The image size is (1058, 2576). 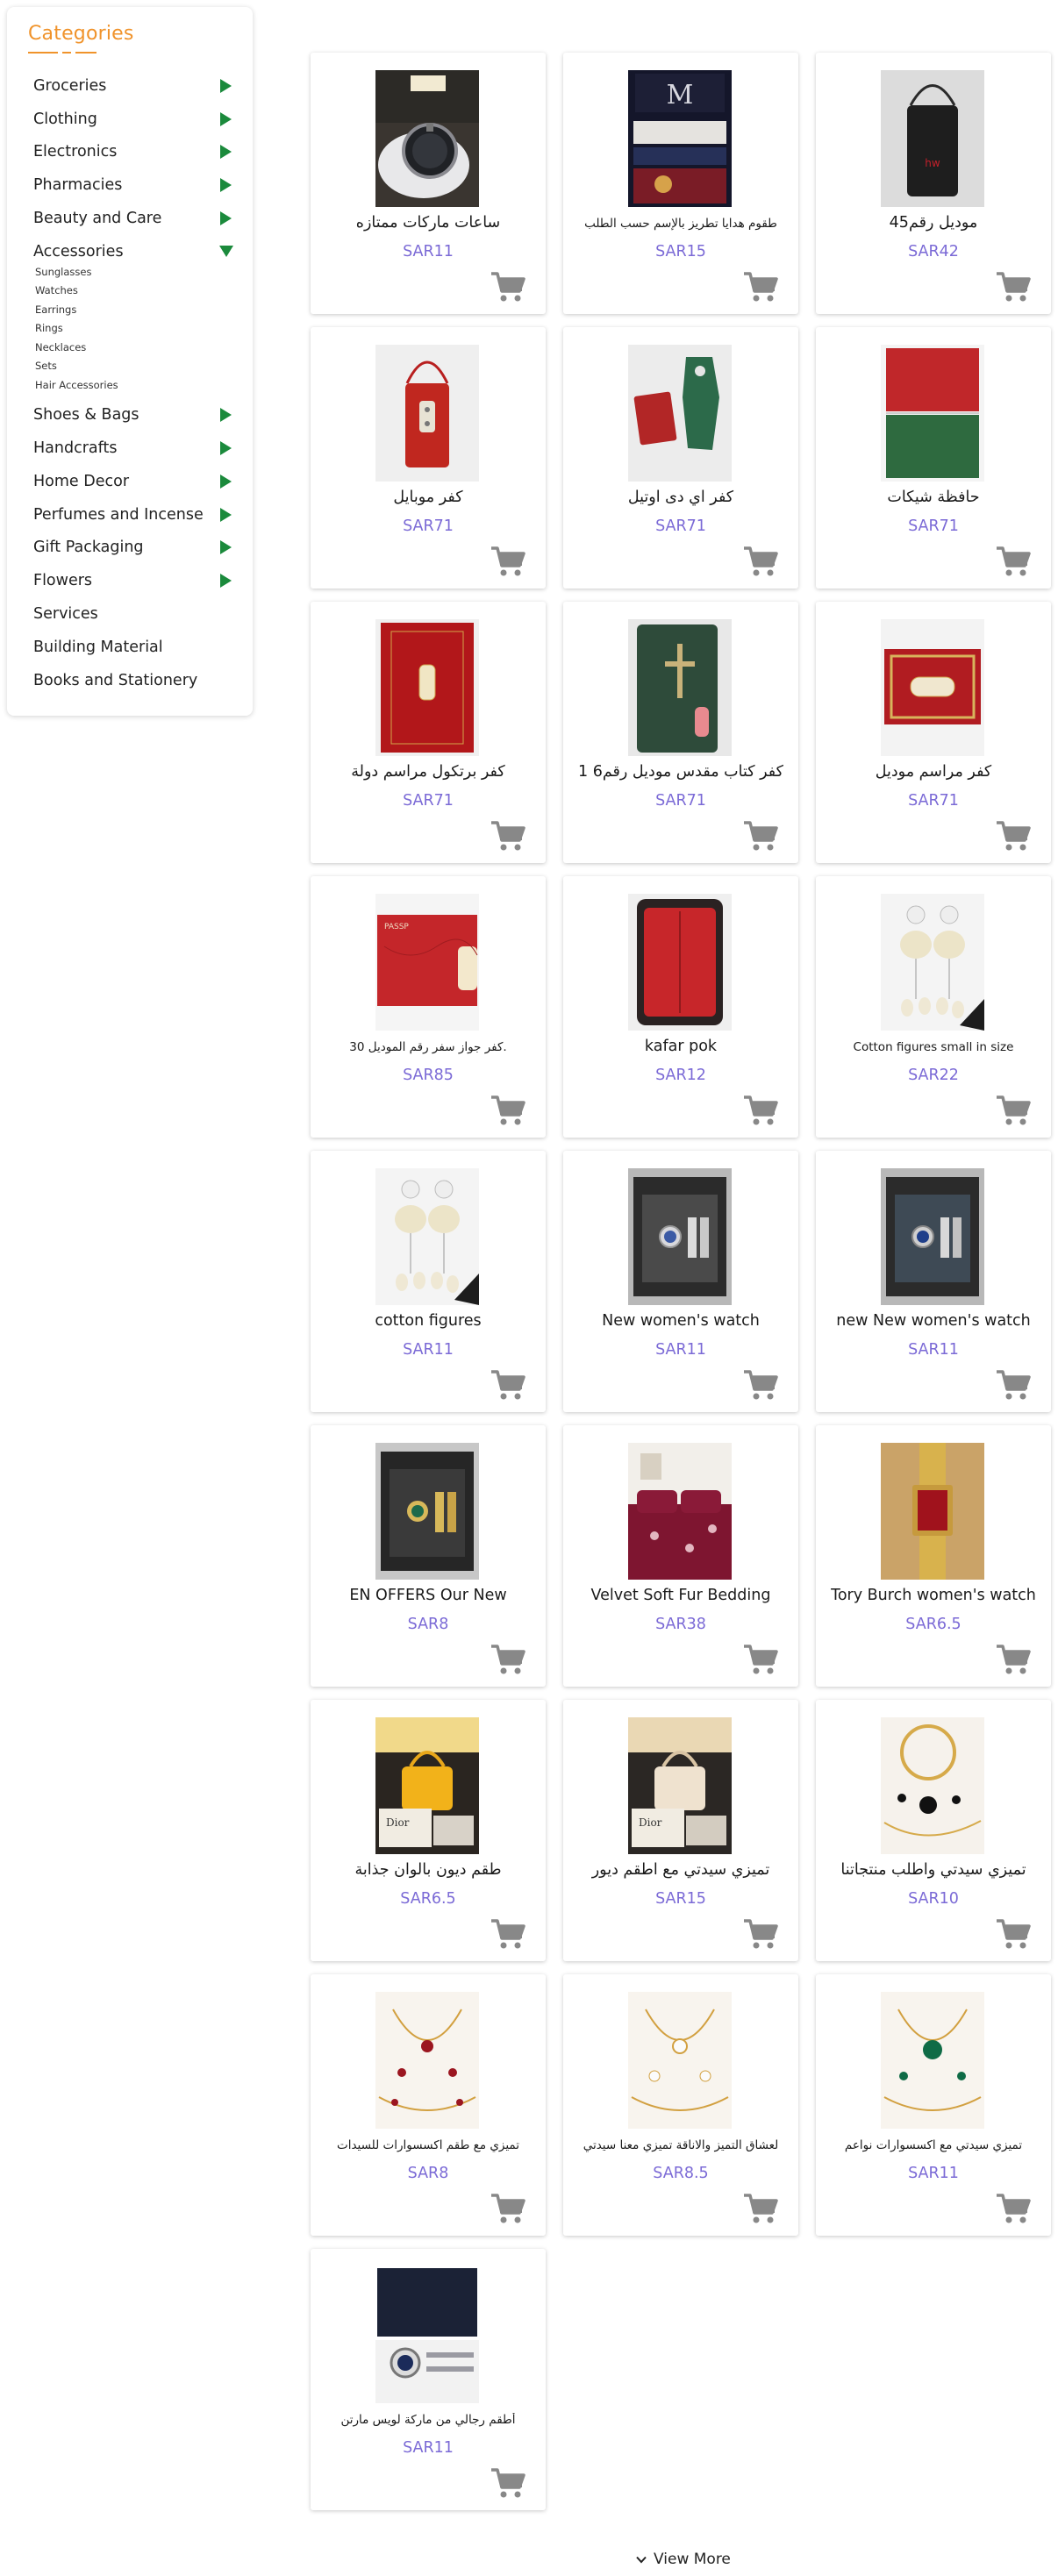 I want to click on product-card: أطقم رجالي من ماركة لويس مارتن SAR11, so click(x=428, y=2380).